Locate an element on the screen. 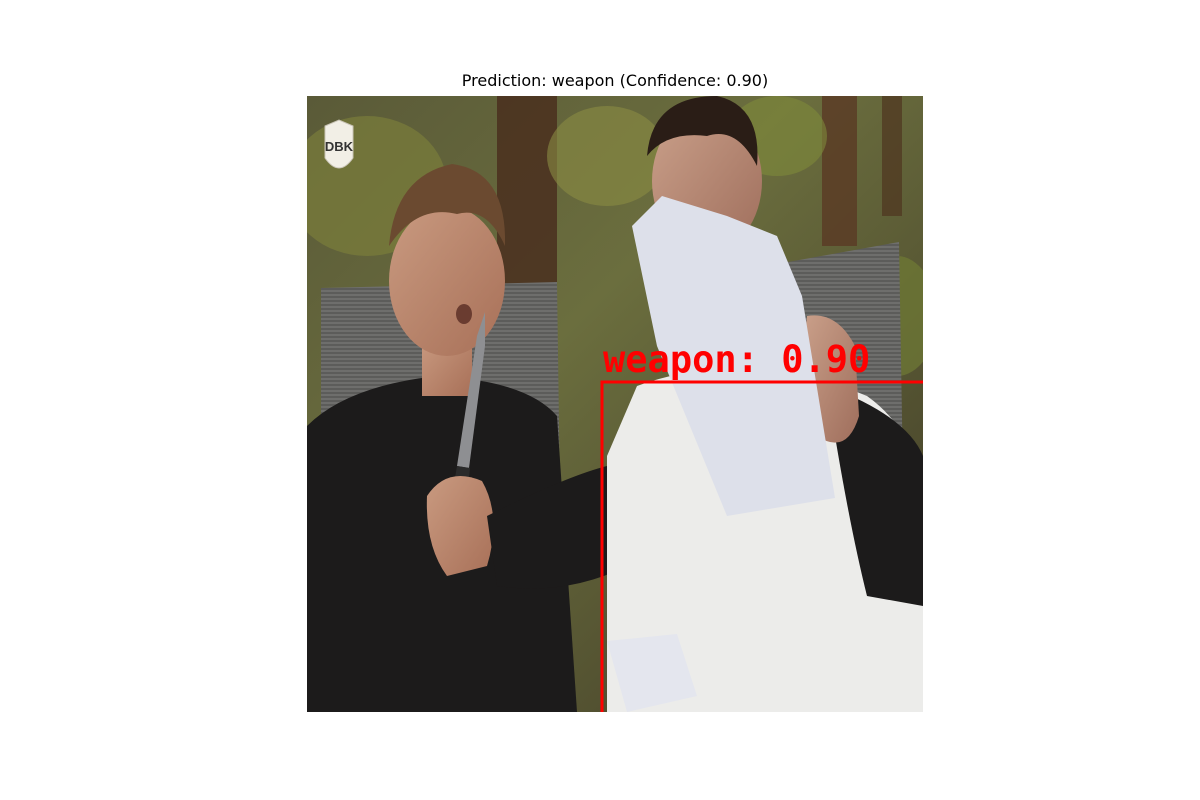 The height and width of the screenshot is (800, 1200). watermark-logo: DBK is located at coordinates (339, 144).